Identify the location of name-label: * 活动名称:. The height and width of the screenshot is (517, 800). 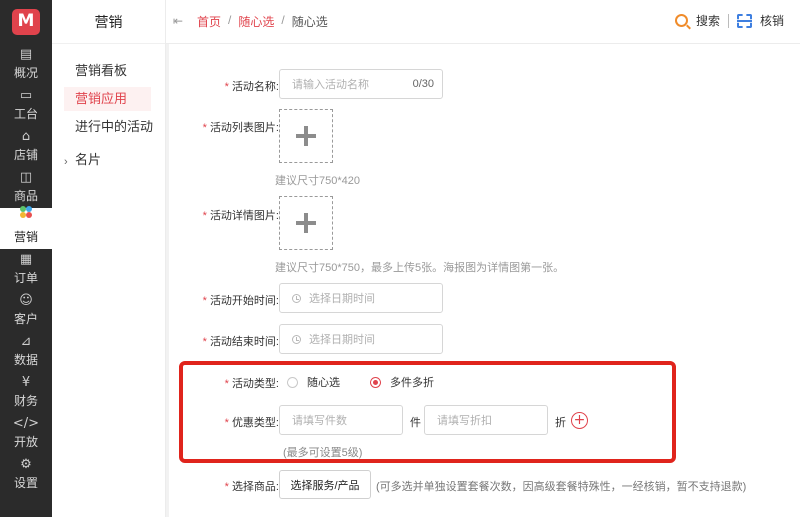
(251, 87).